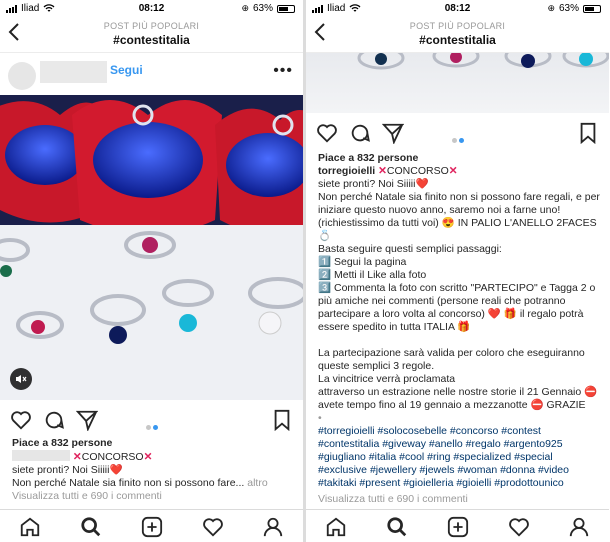 This screenshot has width=610, height=542. What do you see at coordinates (257, 483) in the screenshot?
I see `more-link: altro` at bounding box center [257, 483].